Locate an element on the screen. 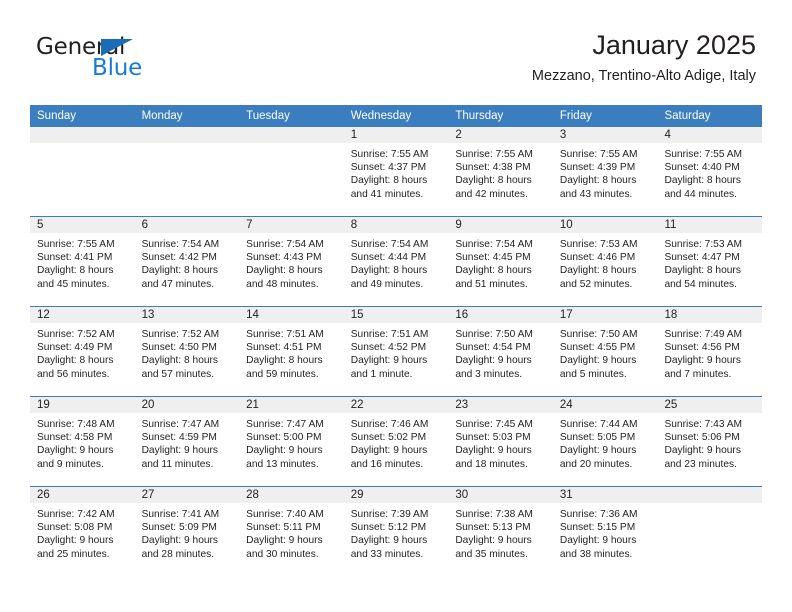  sunset-text: Sunset: 4:38 PM is located at coordinates (493, 168).